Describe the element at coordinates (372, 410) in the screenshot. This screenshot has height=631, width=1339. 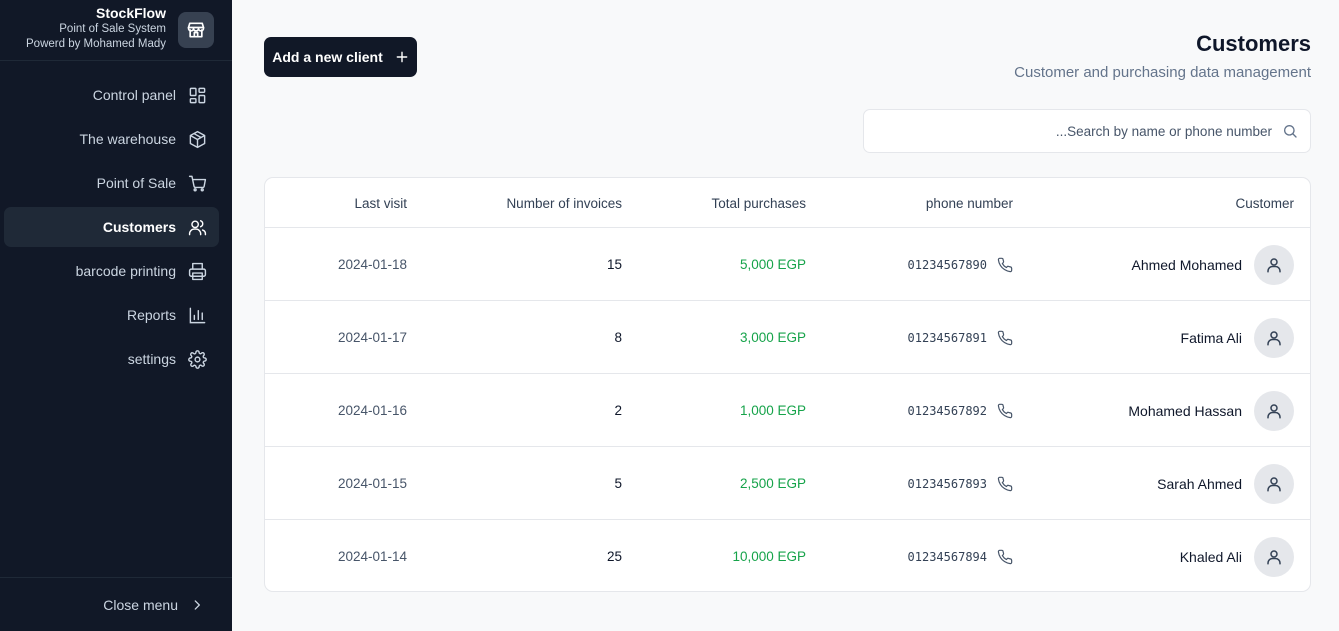
I see `cell-last-visit: 2024-01-16` at that location.